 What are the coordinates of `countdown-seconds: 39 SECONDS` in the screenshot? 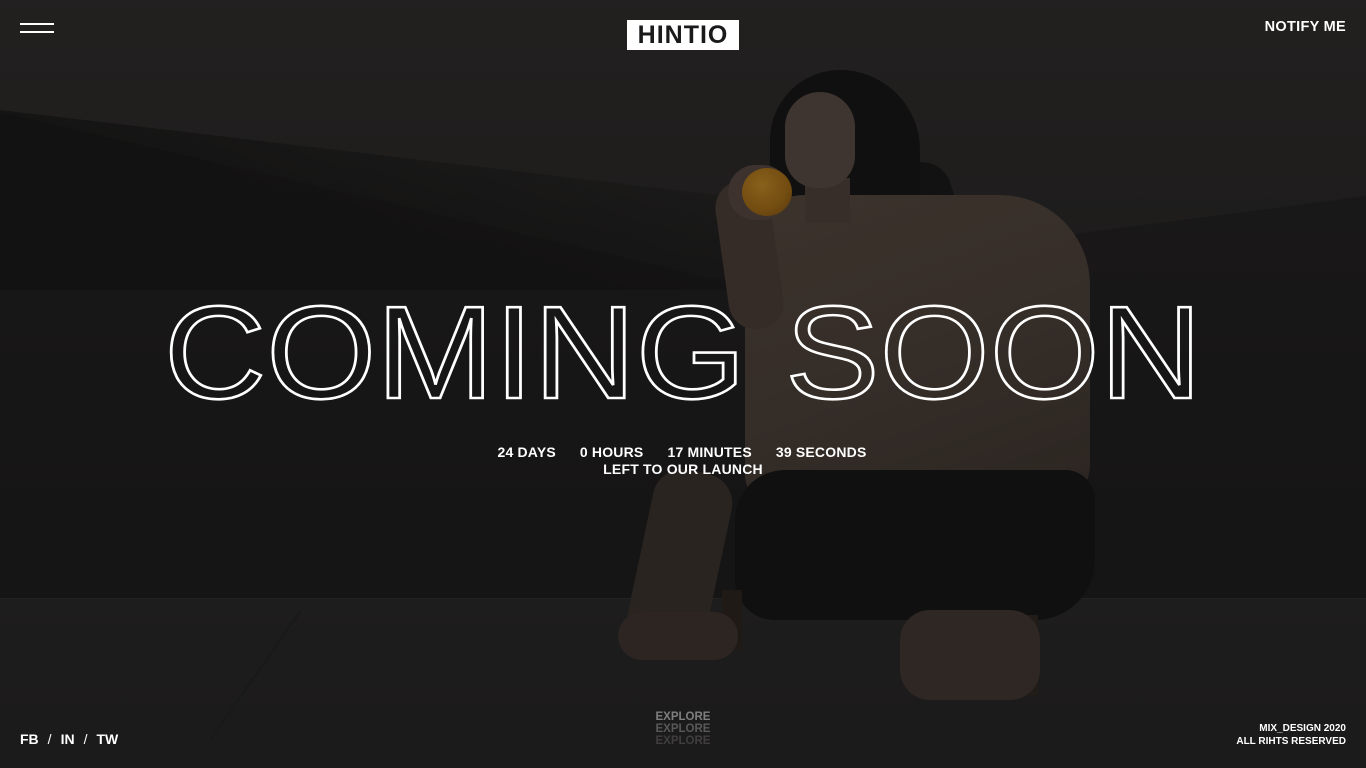 It's located at (821, 452).